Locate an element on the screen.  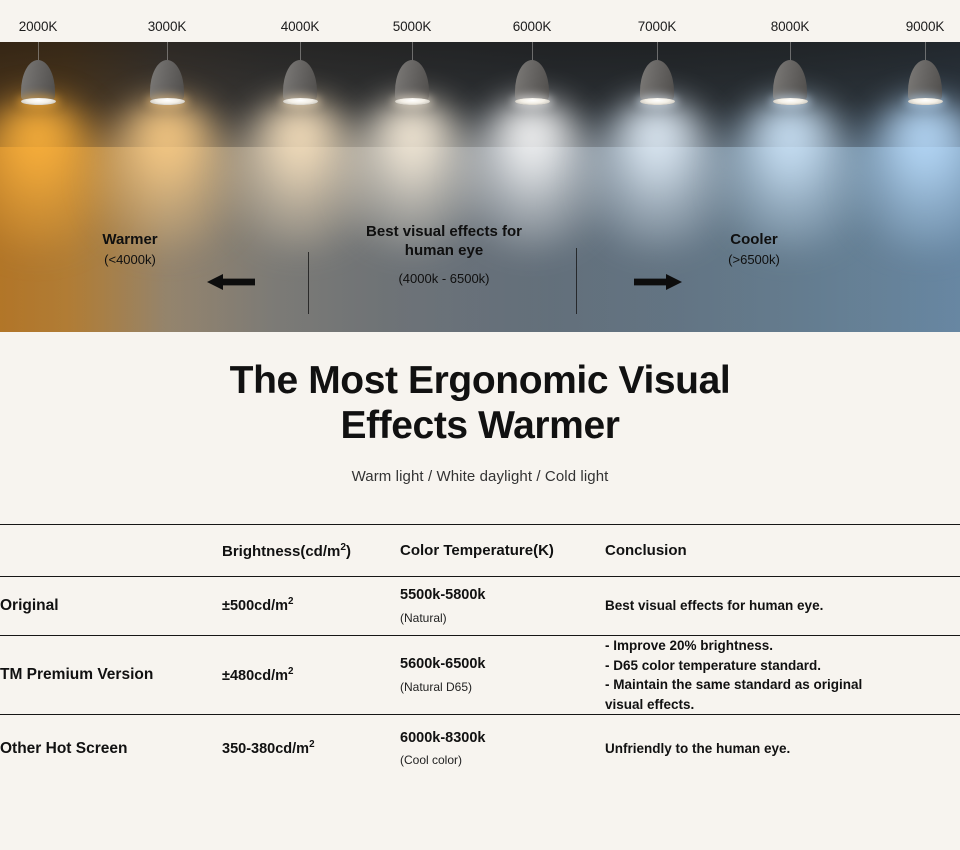
warmer-range: (<4000k) is located at coordinates (130, 259).